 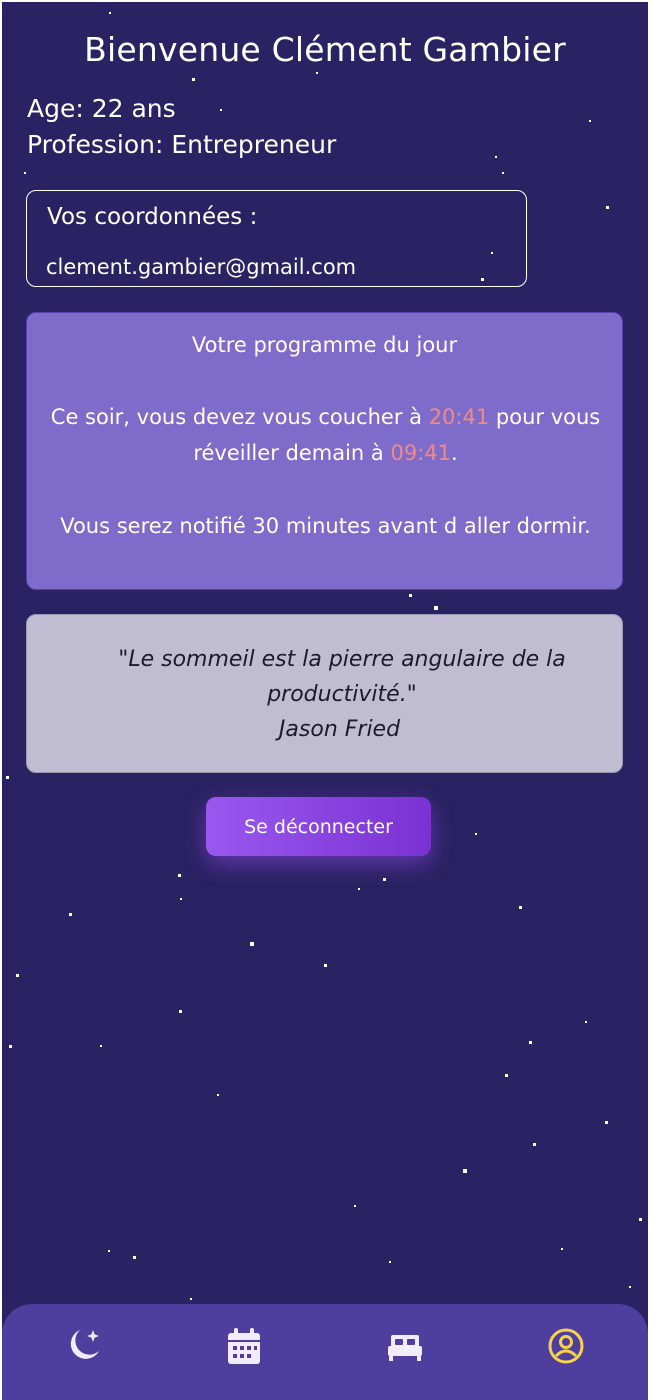 I want to click on profession-text: Profession: Entrepreneur, so click(x=182, y=144).